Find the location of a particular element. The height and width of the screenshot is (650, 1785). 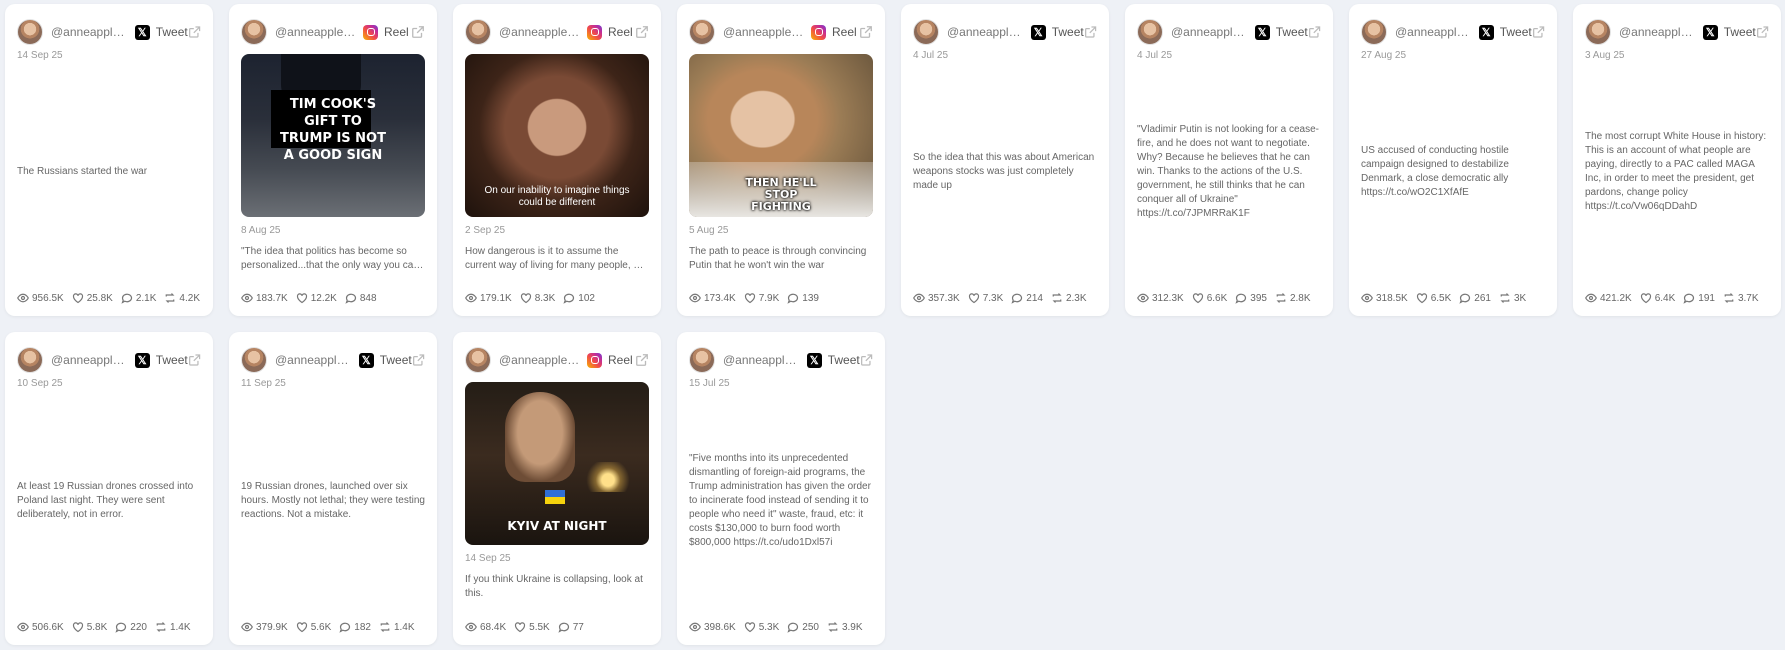

comments-count: 848 is located at coordinates (368, 298).